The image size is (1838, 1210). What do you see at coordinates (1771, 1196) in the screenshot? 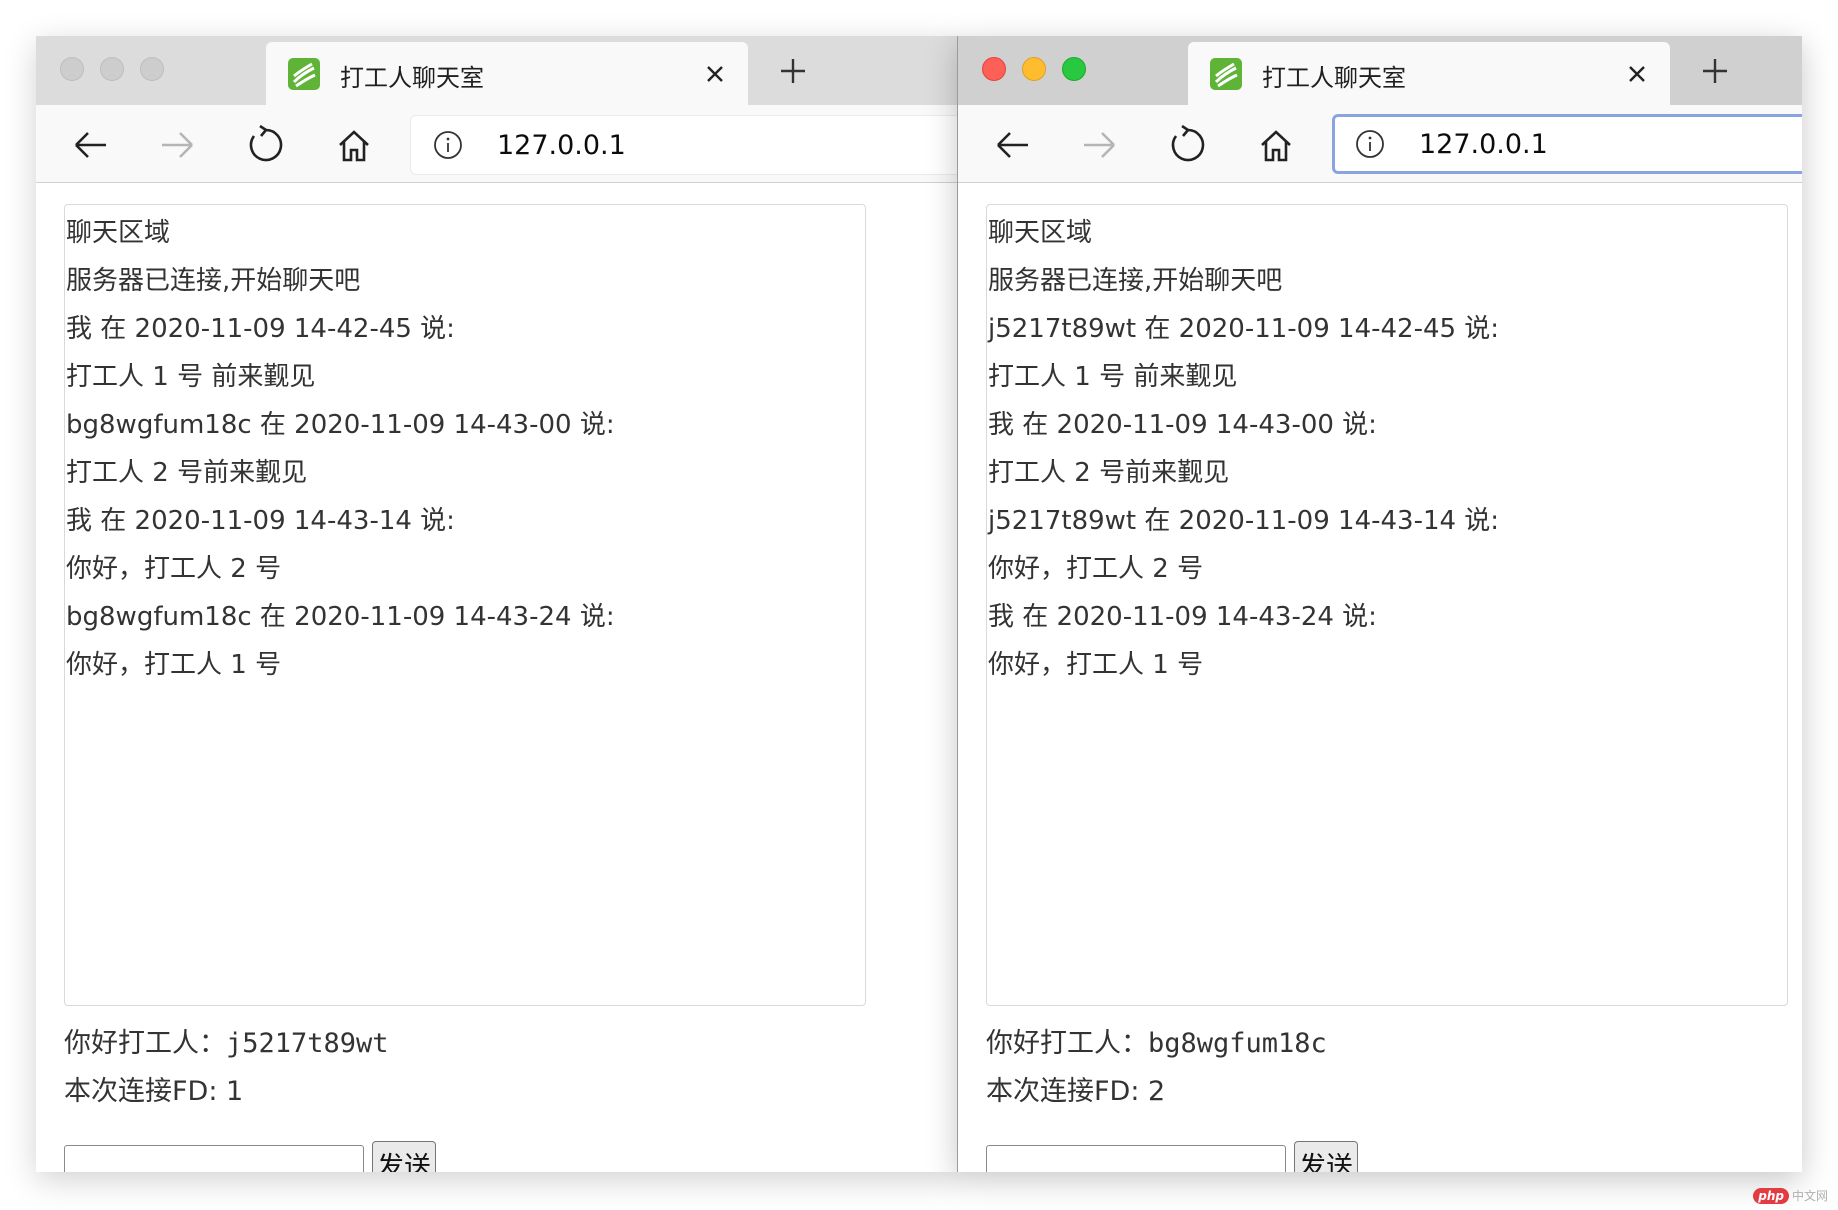
I see `watermark-badge: php` at bounding box center [1771, 1196].